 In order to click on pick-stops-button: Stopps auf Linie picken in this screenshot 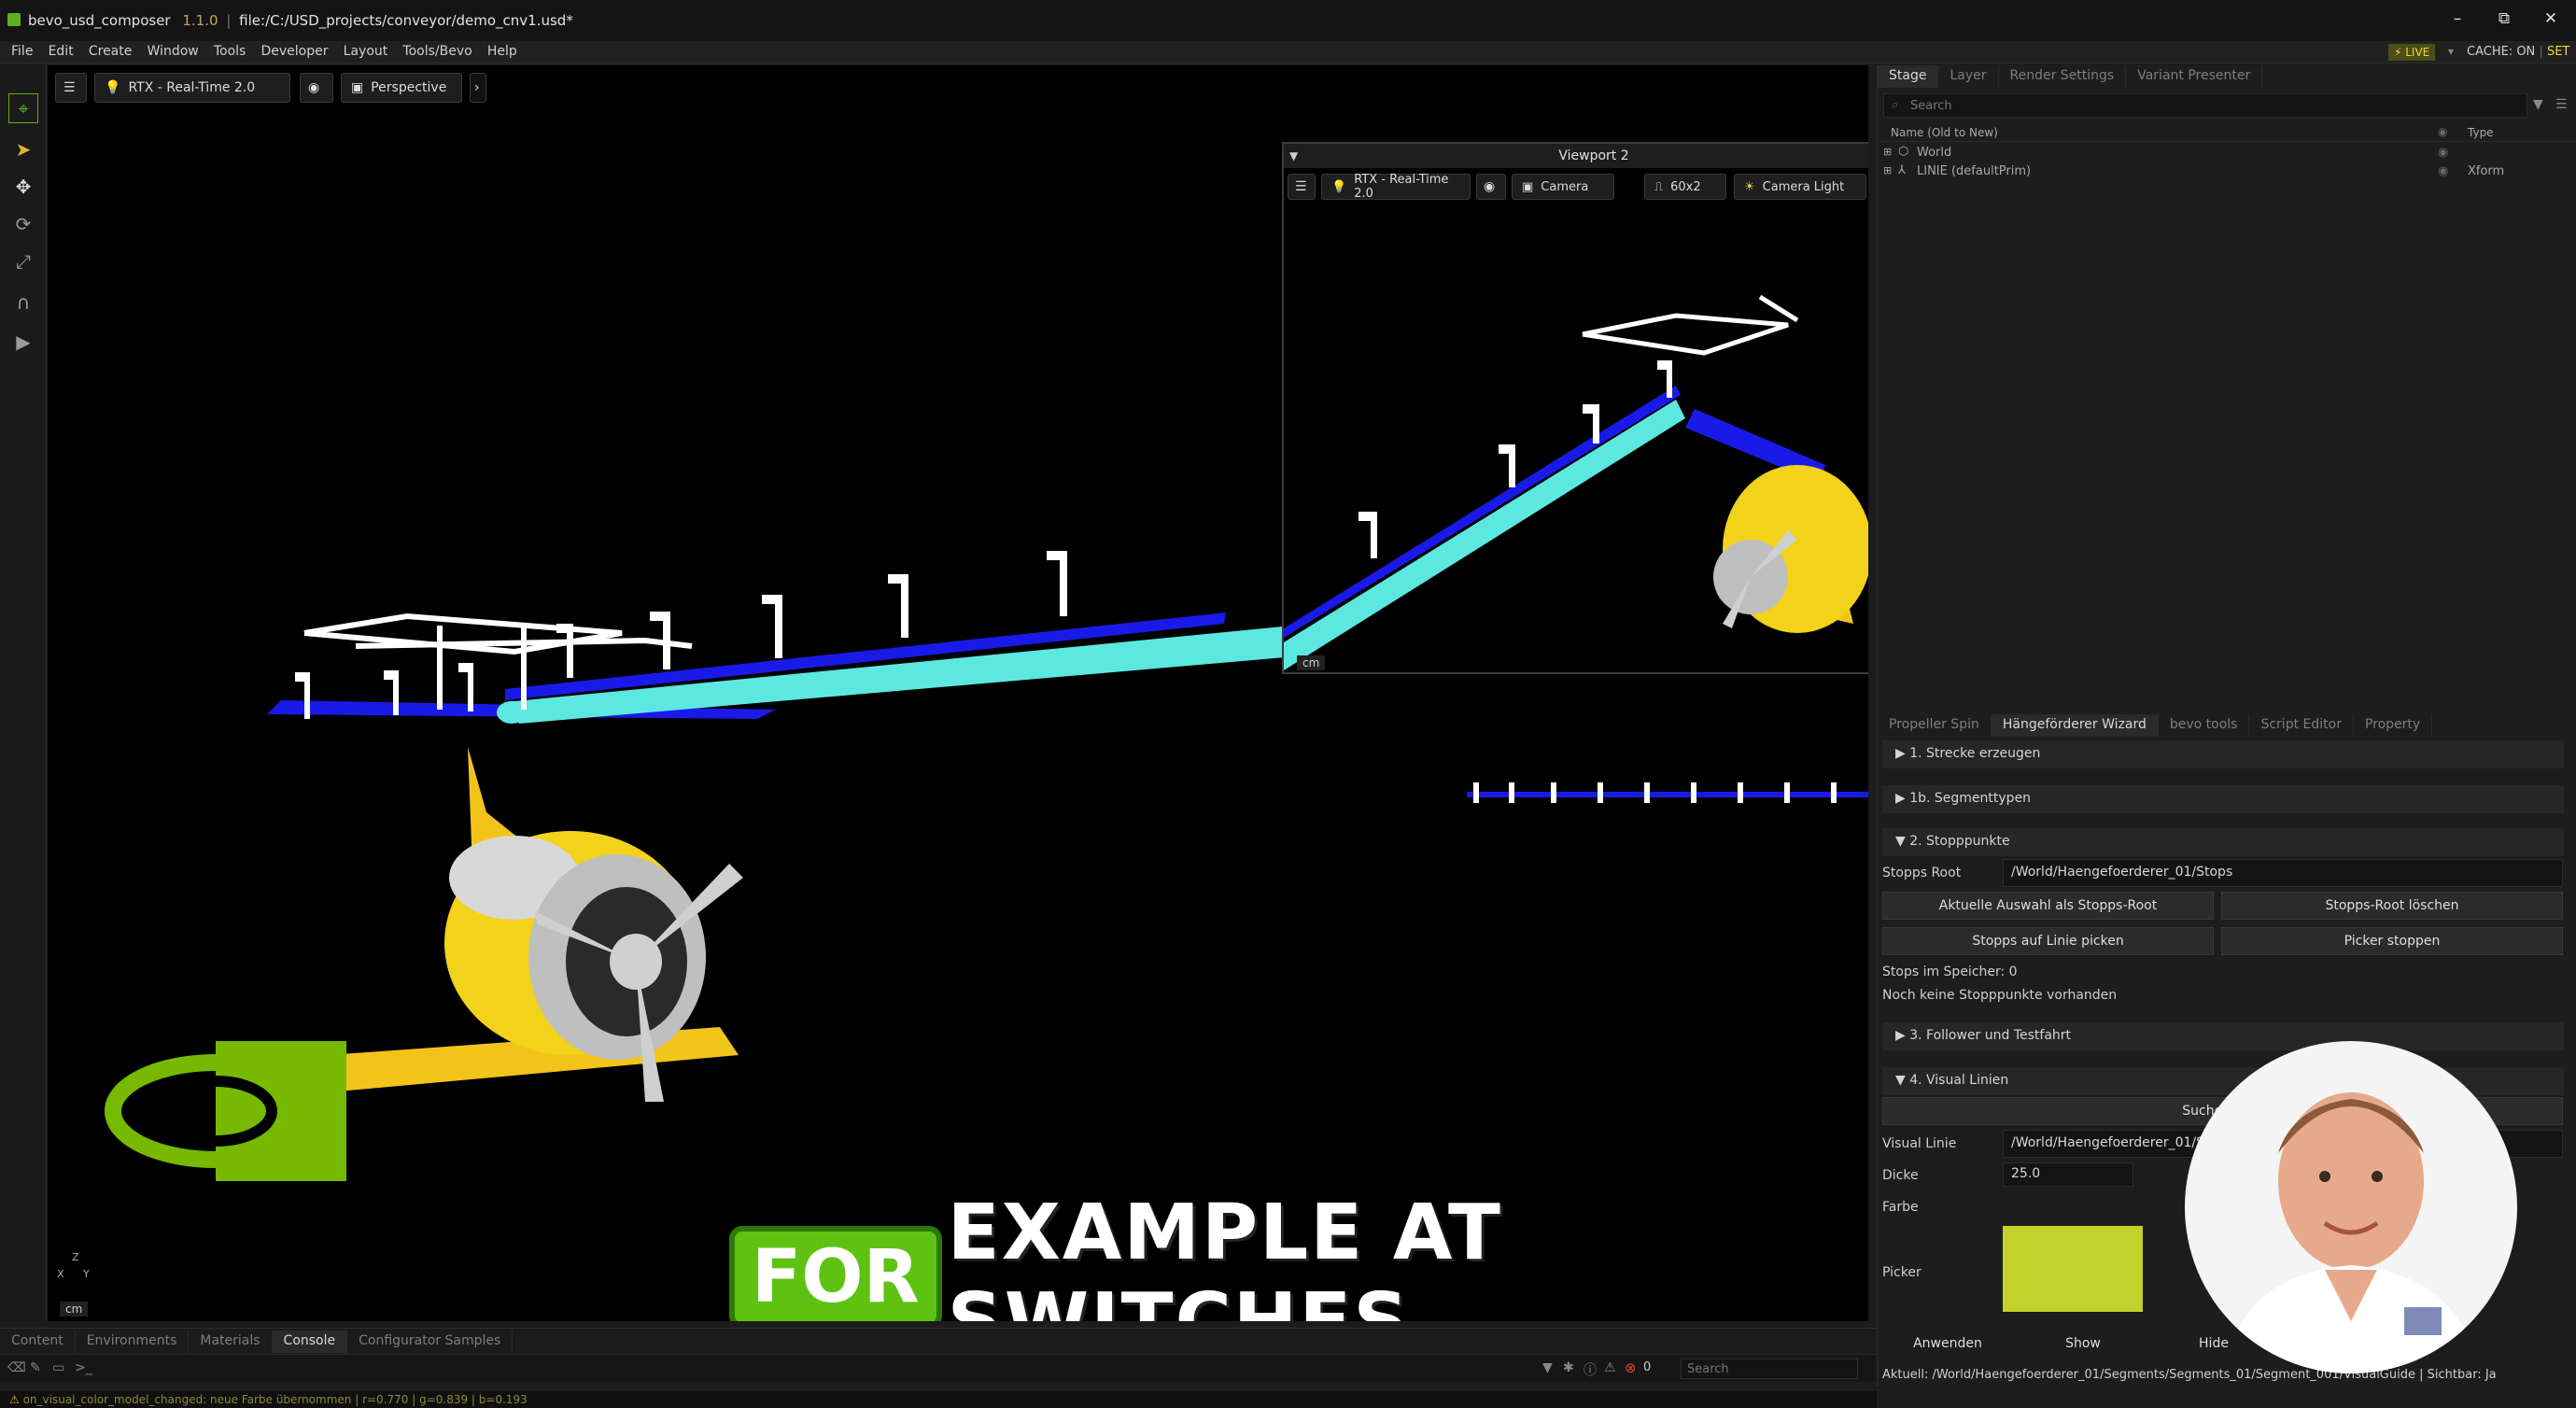, I will do `click(2048, 941)`.